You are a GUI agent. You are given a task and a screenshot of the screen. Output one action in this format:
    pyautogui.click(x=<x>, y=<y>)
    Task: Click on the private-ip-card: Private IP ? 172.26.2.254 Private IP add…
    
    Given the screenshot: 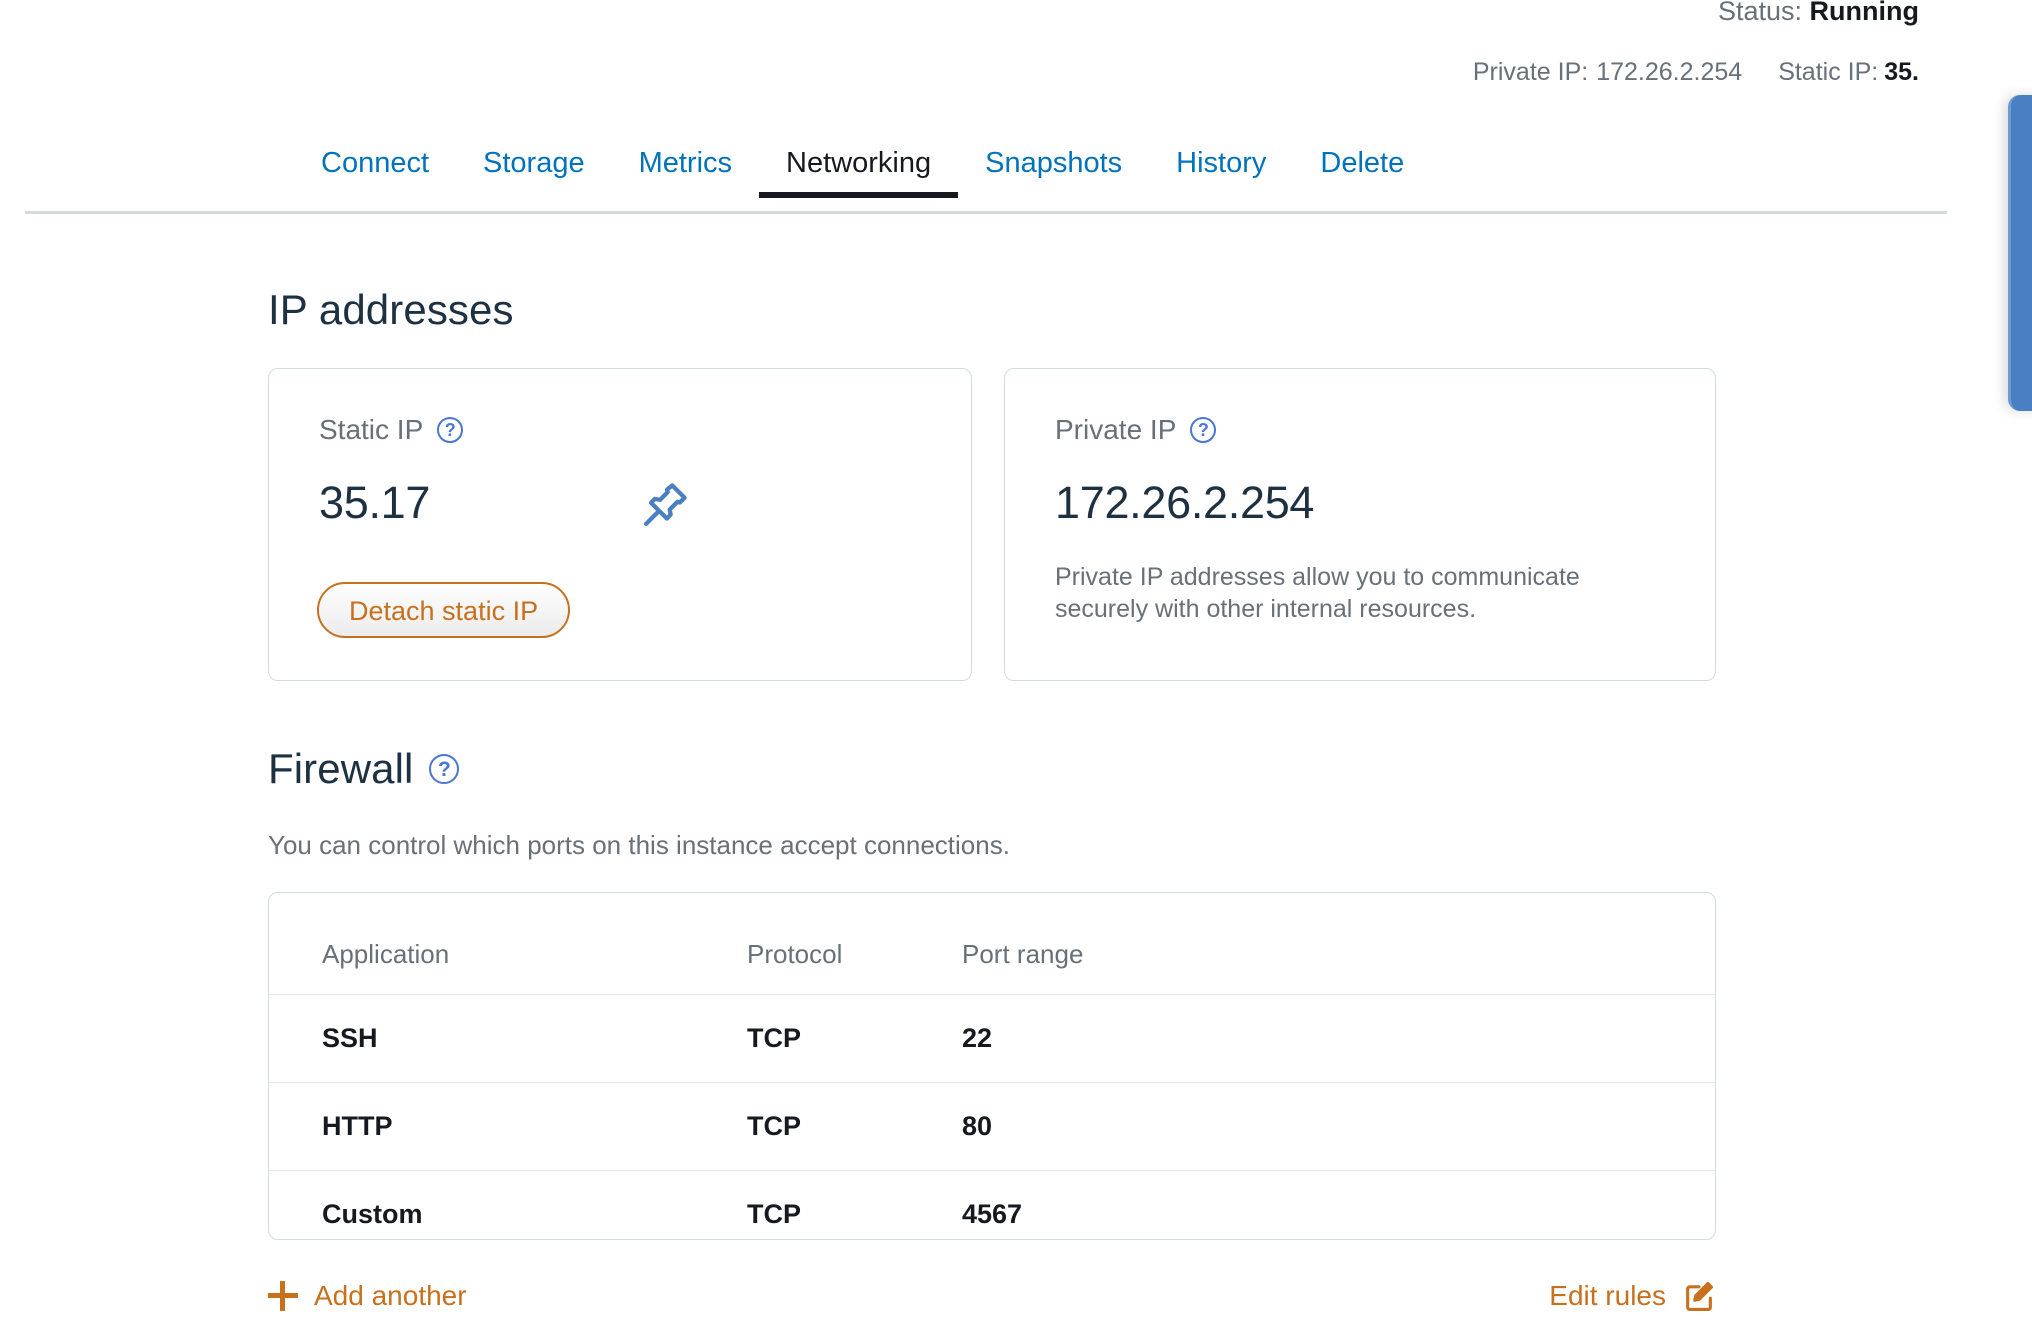 What is the action you would take?
    pyautogui.click(x=1360, y=524)
    